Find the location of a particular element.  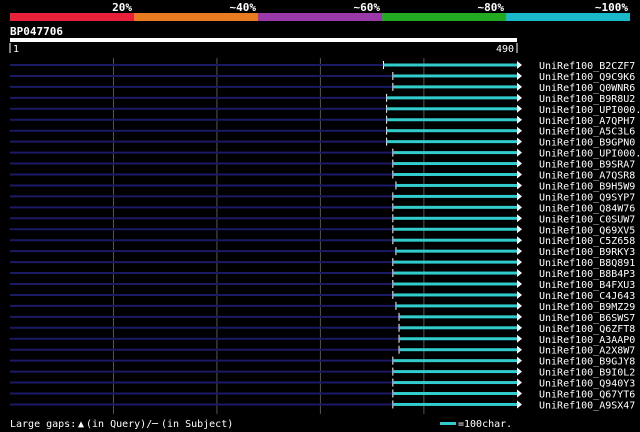

hit-label: UniRef100_Q940Y3 is located at coordinates (587, 384).